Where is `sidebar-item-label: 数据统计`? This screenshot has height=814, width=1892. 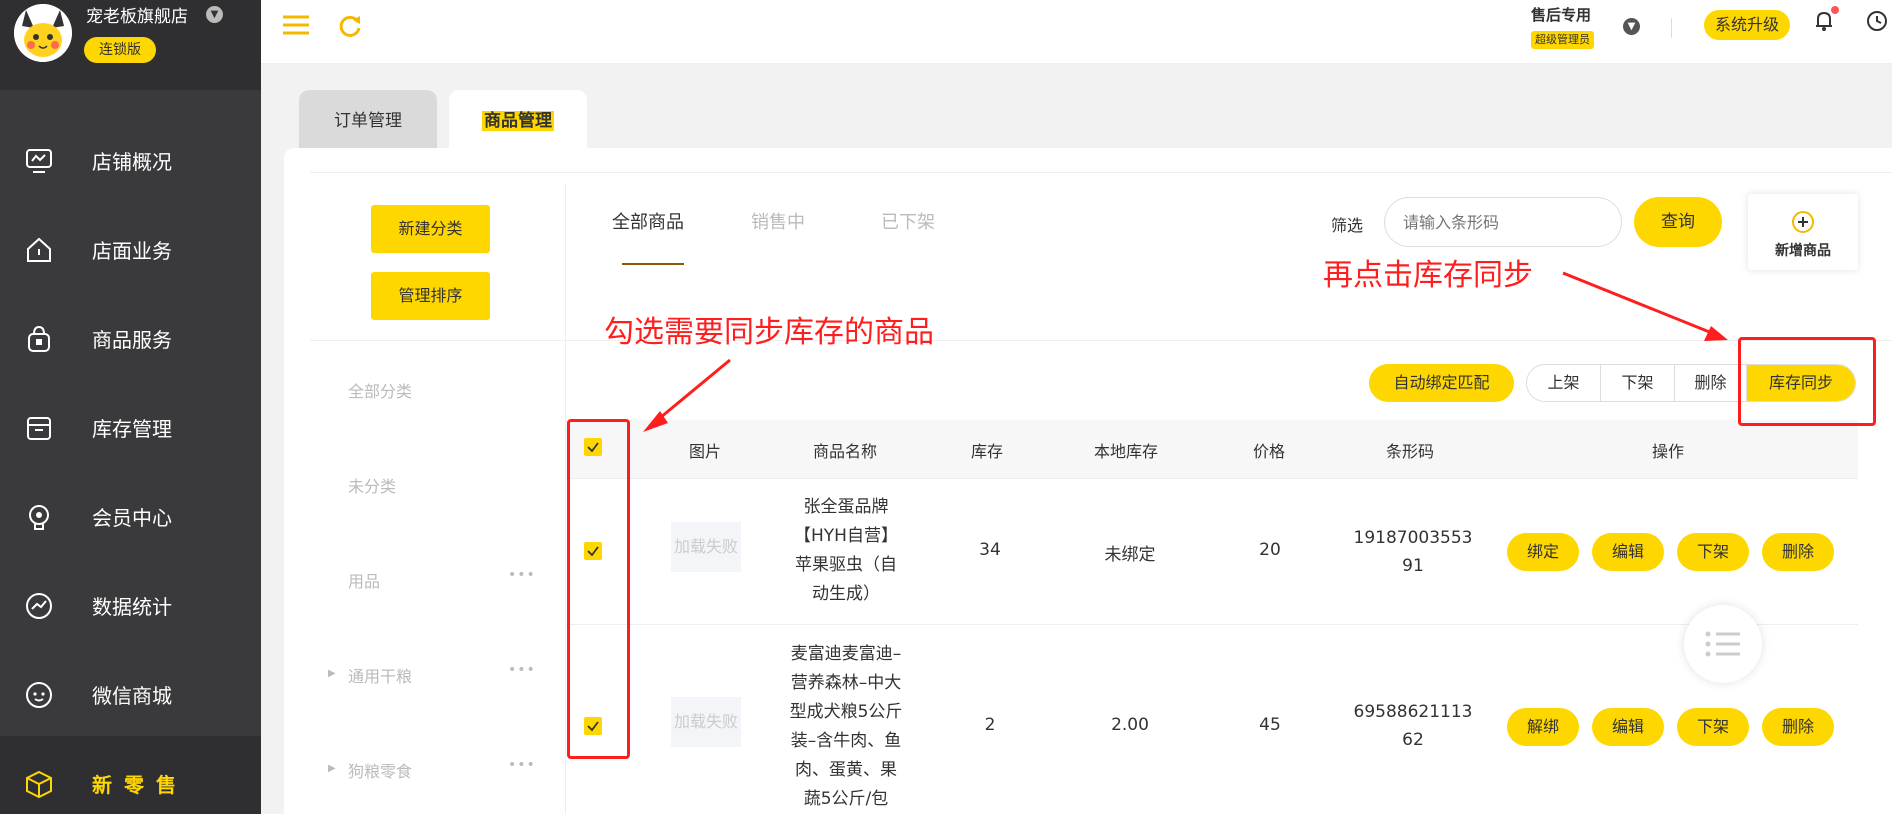 sidebar-item-label: 数据统计 is located at coordinates (132, 607).